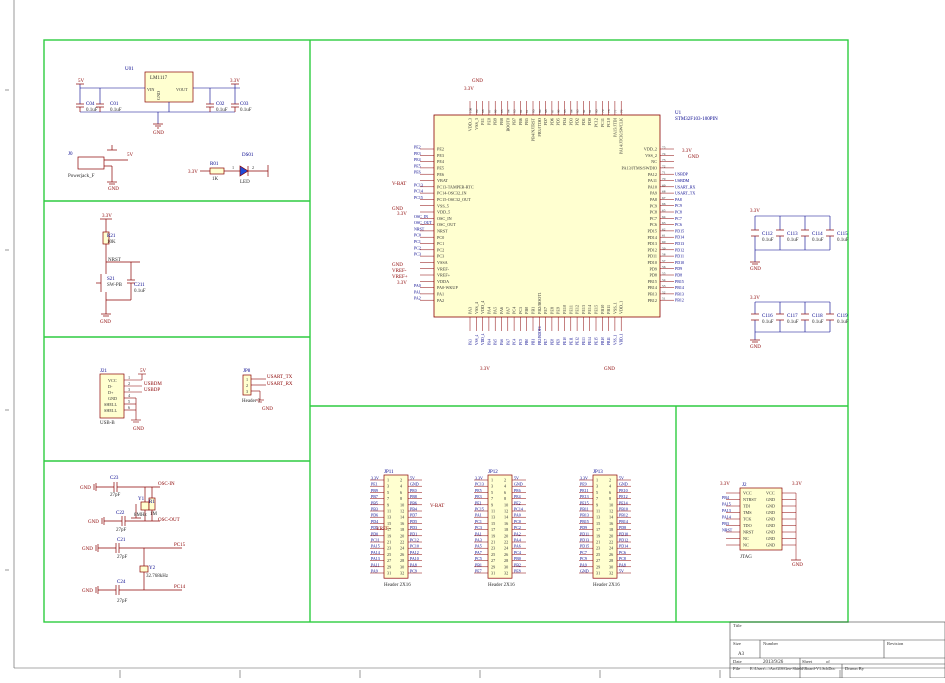 The image size is (945, 683). What do you see at coordinates (506, 560) in the screenshot?
I see `header-pin-num-even: 28` at bounding box center [506, 560].